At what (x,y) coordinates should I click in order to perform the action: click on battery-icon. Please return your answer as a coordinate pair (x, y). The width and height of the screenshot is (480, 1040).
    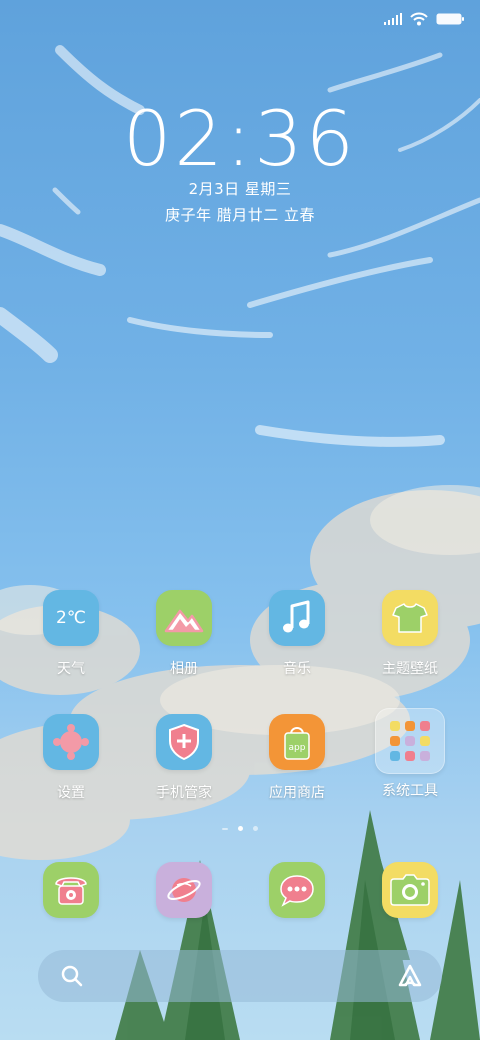
    Looking at the image, I should click on (450, 19).